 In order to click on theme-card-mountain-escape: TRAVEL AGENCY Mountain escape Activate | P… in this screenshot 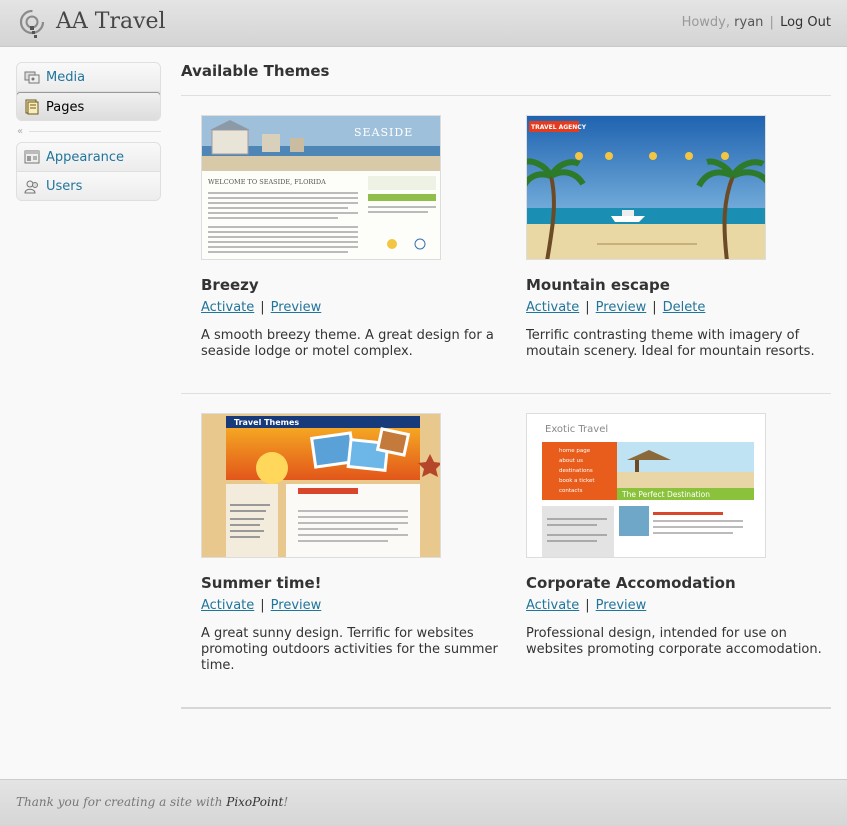, I will do `click(676, 237)`.